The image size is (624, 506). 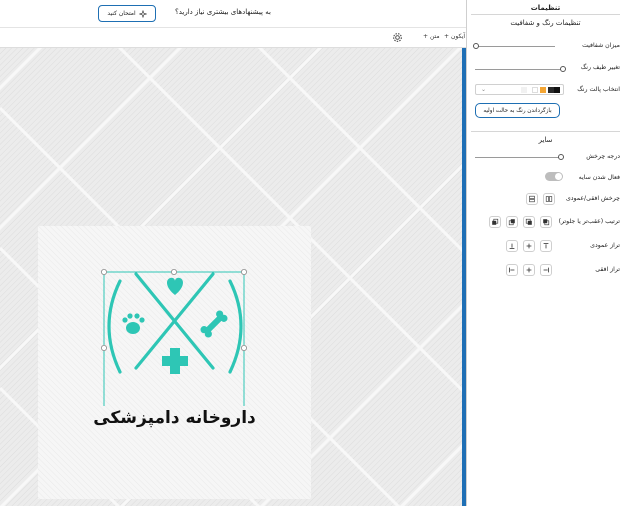 I want to click on horizontal-align-label: تراز افقی, so click(x=607, y=269).